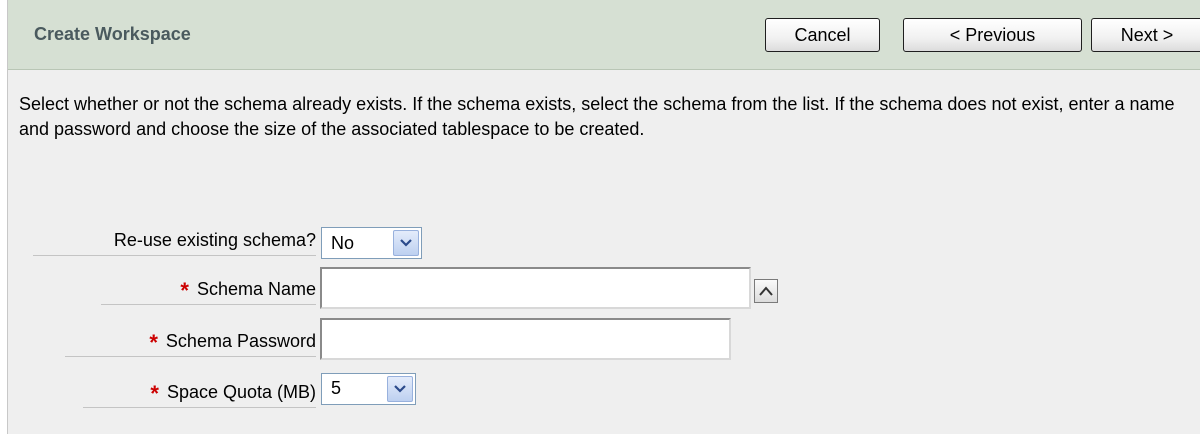 The width and height of the screenshot is (1200, 434). What do you see at coordinates (822, 35) in the screenshot?
I see `cancel-button: Cancel` at bounding box center [822, 35].